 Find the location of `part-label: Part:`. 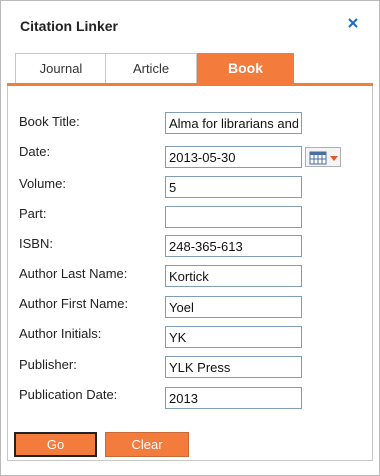

part-label: Part: is located at coordinates (33, 213).